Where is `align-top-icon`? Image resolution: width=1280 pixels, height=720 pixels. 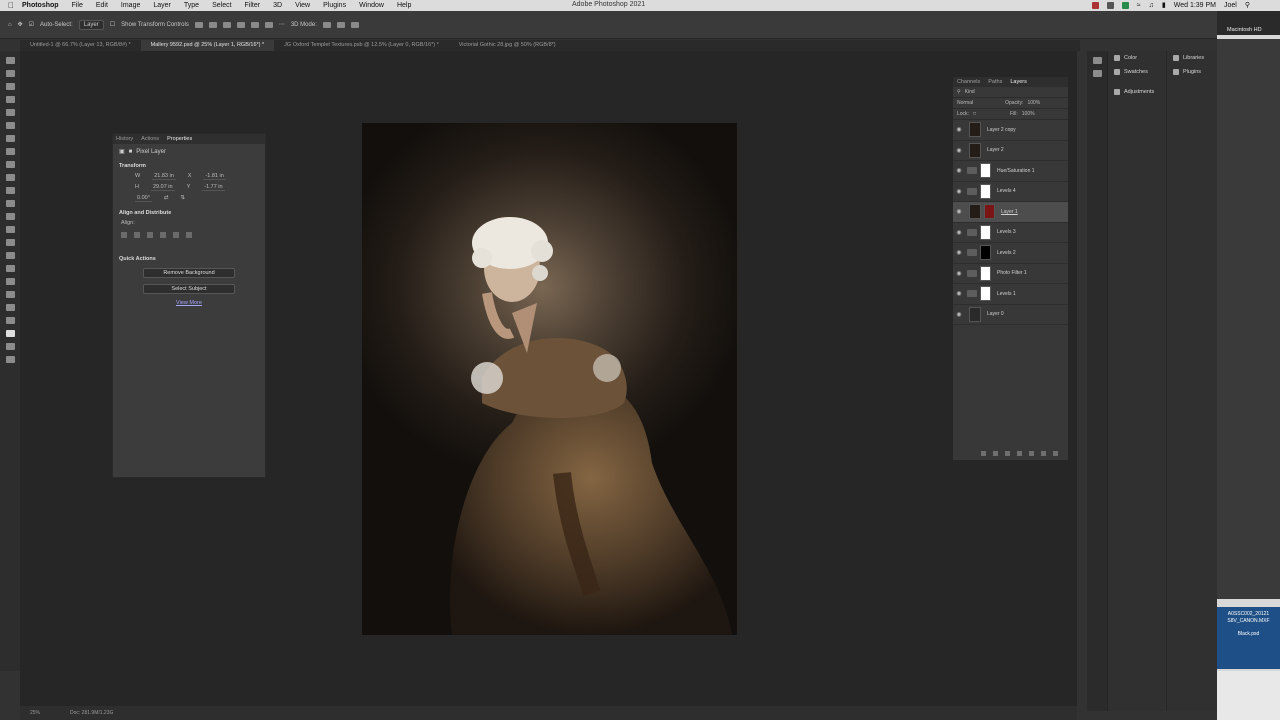
align-top-icon is located at coordinates (163, 235).